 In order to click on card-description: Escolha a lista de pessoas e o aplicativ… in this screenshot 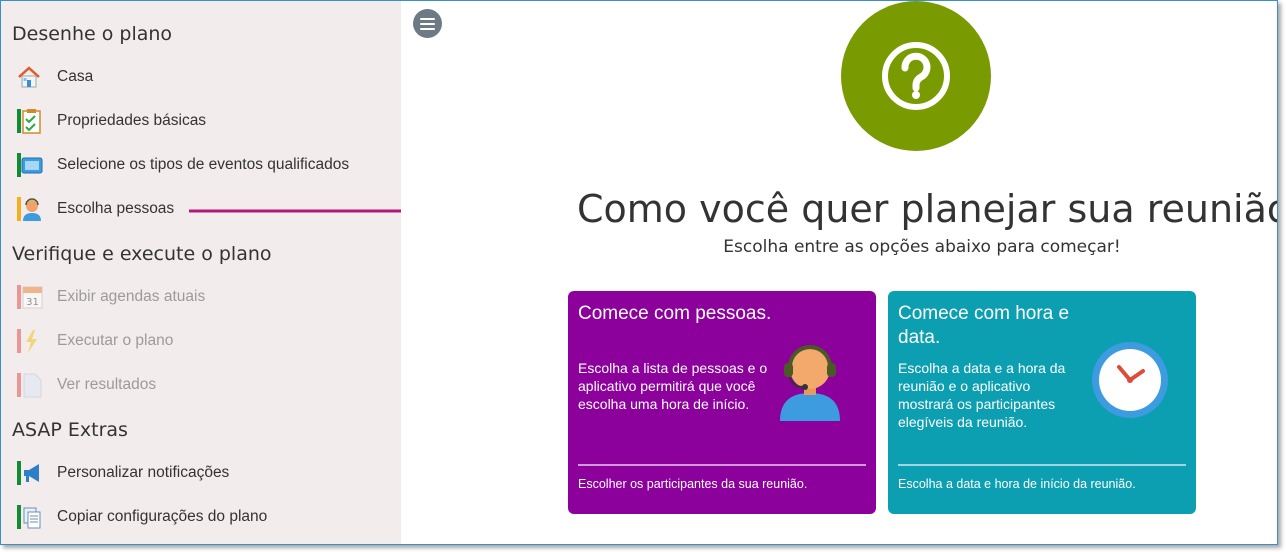, I will do `click(673, 386)`.